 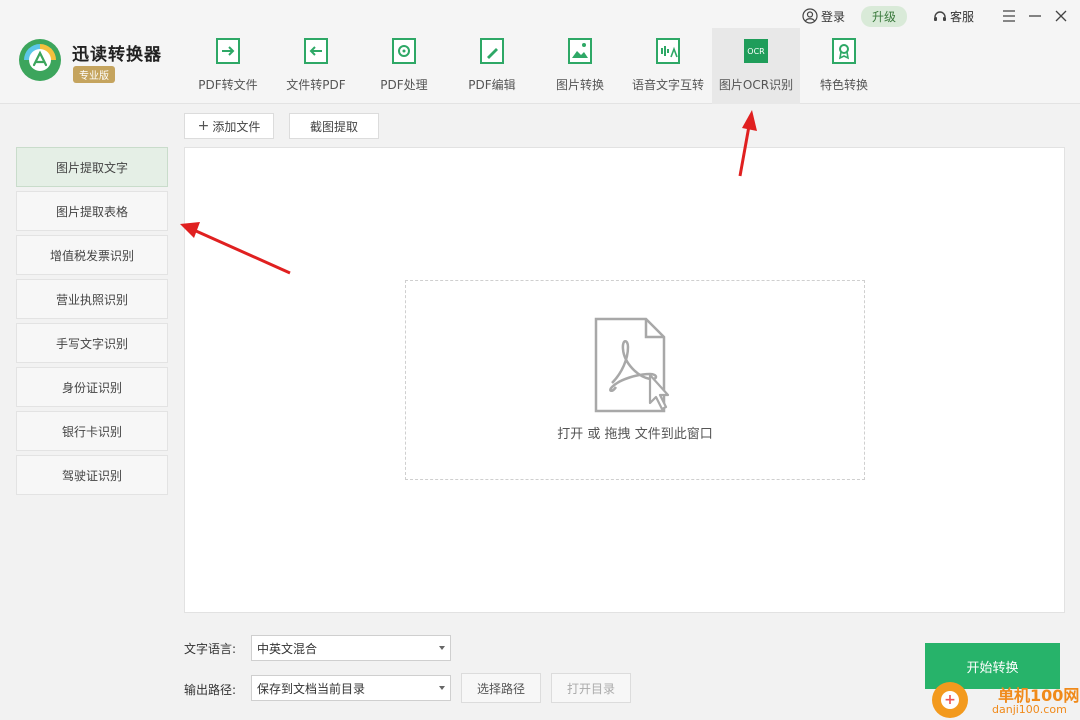 What do you see at coordinates (92, 475) in the screenshot?
I see `sidebar-item-driver-license: 驾驶证识别` at bounding box center [92, 475].